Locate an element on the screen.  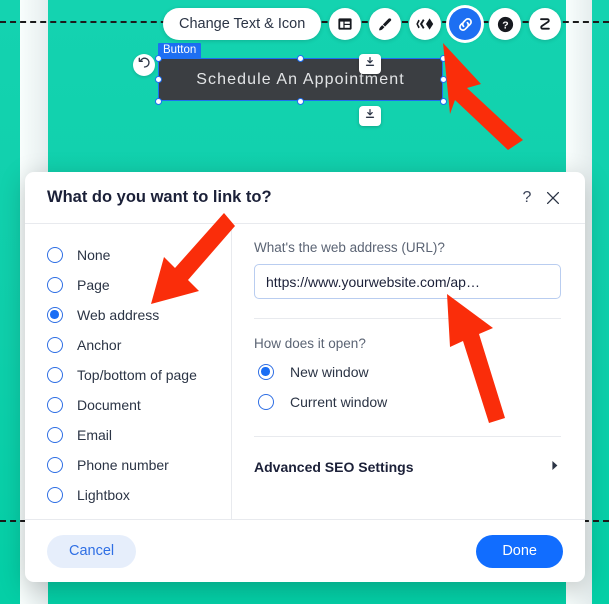
resize-handle-middle-left is located at coordinates (158, 79).